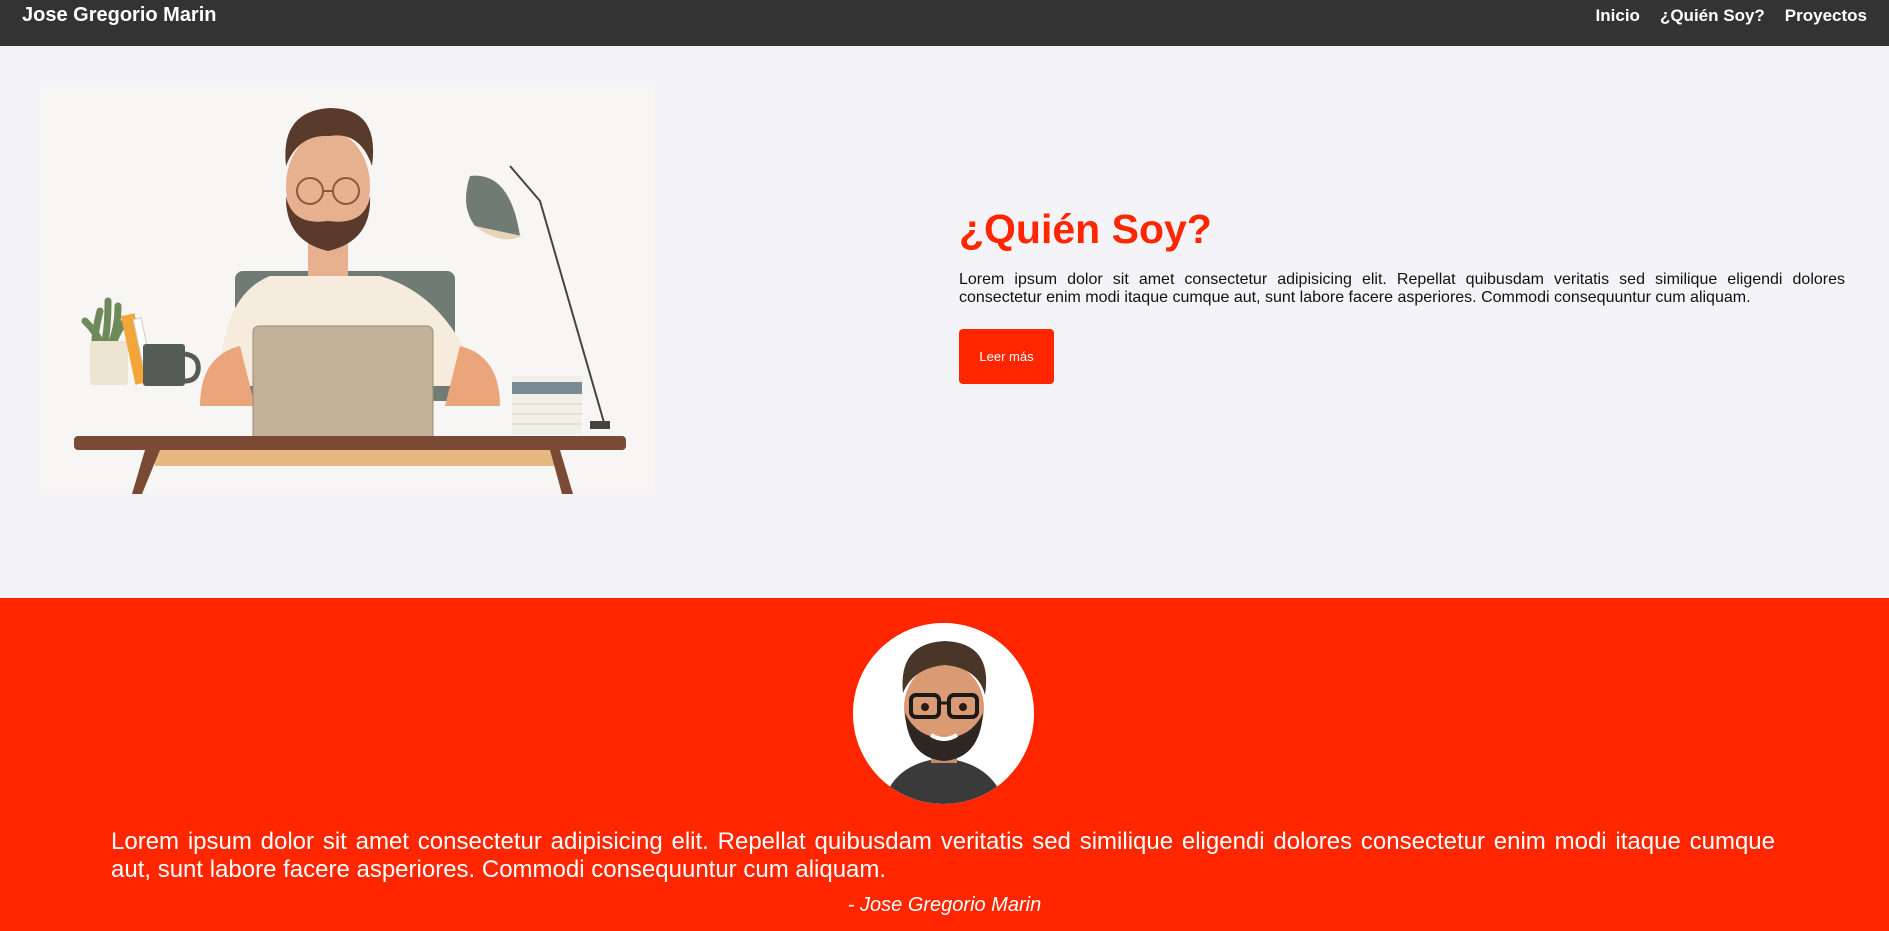 The width and height of the screenshot is (1889, 931). I want to click on avatar, so click(943, 713).